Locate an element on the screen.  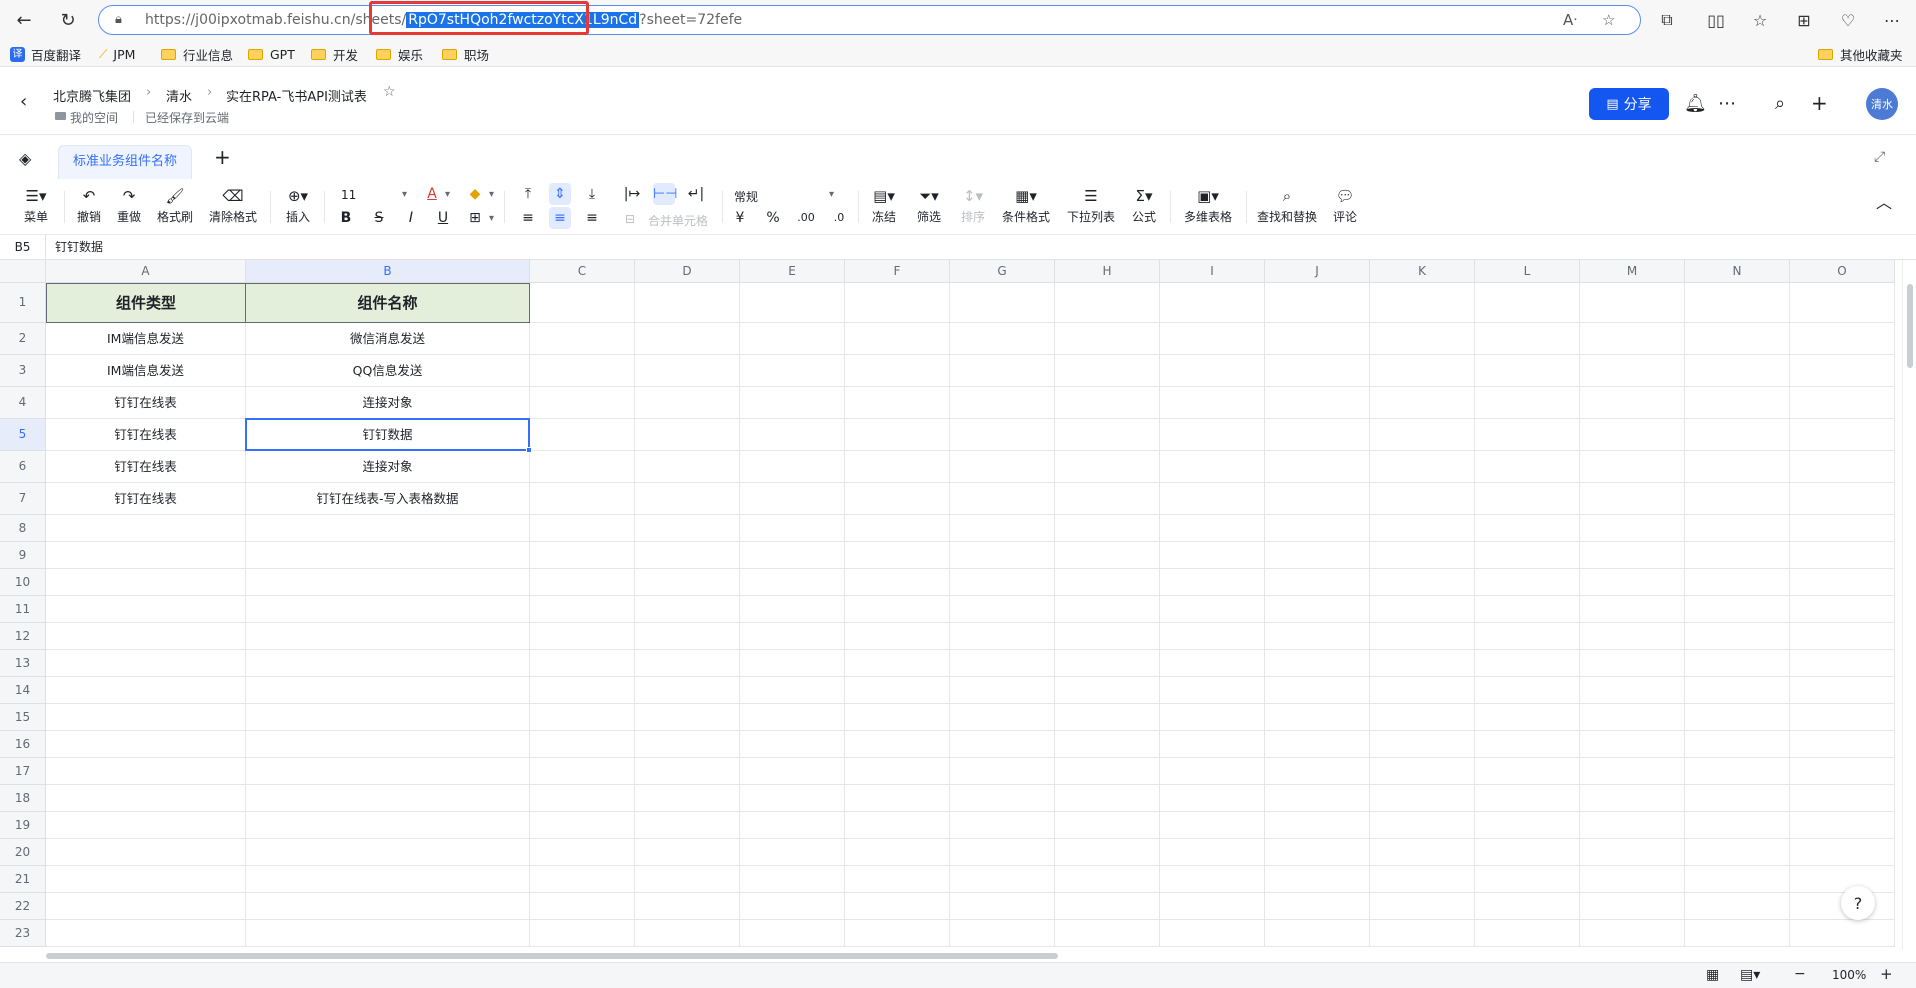
cell-d19 is located at coordinates (687, 825).